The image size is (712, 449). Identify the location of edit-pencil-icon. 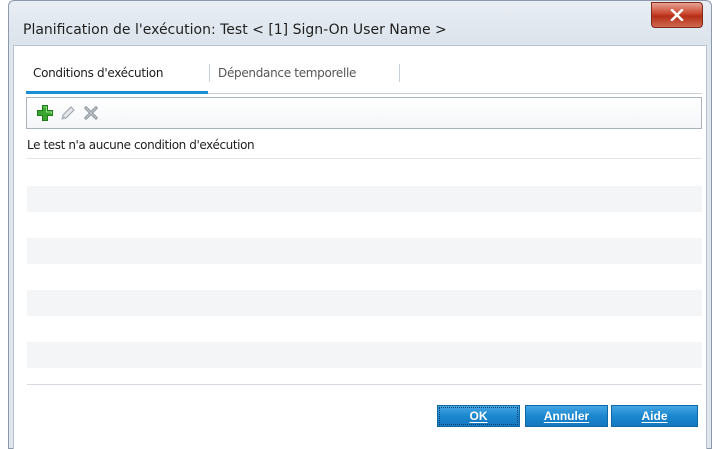
(68, 113).